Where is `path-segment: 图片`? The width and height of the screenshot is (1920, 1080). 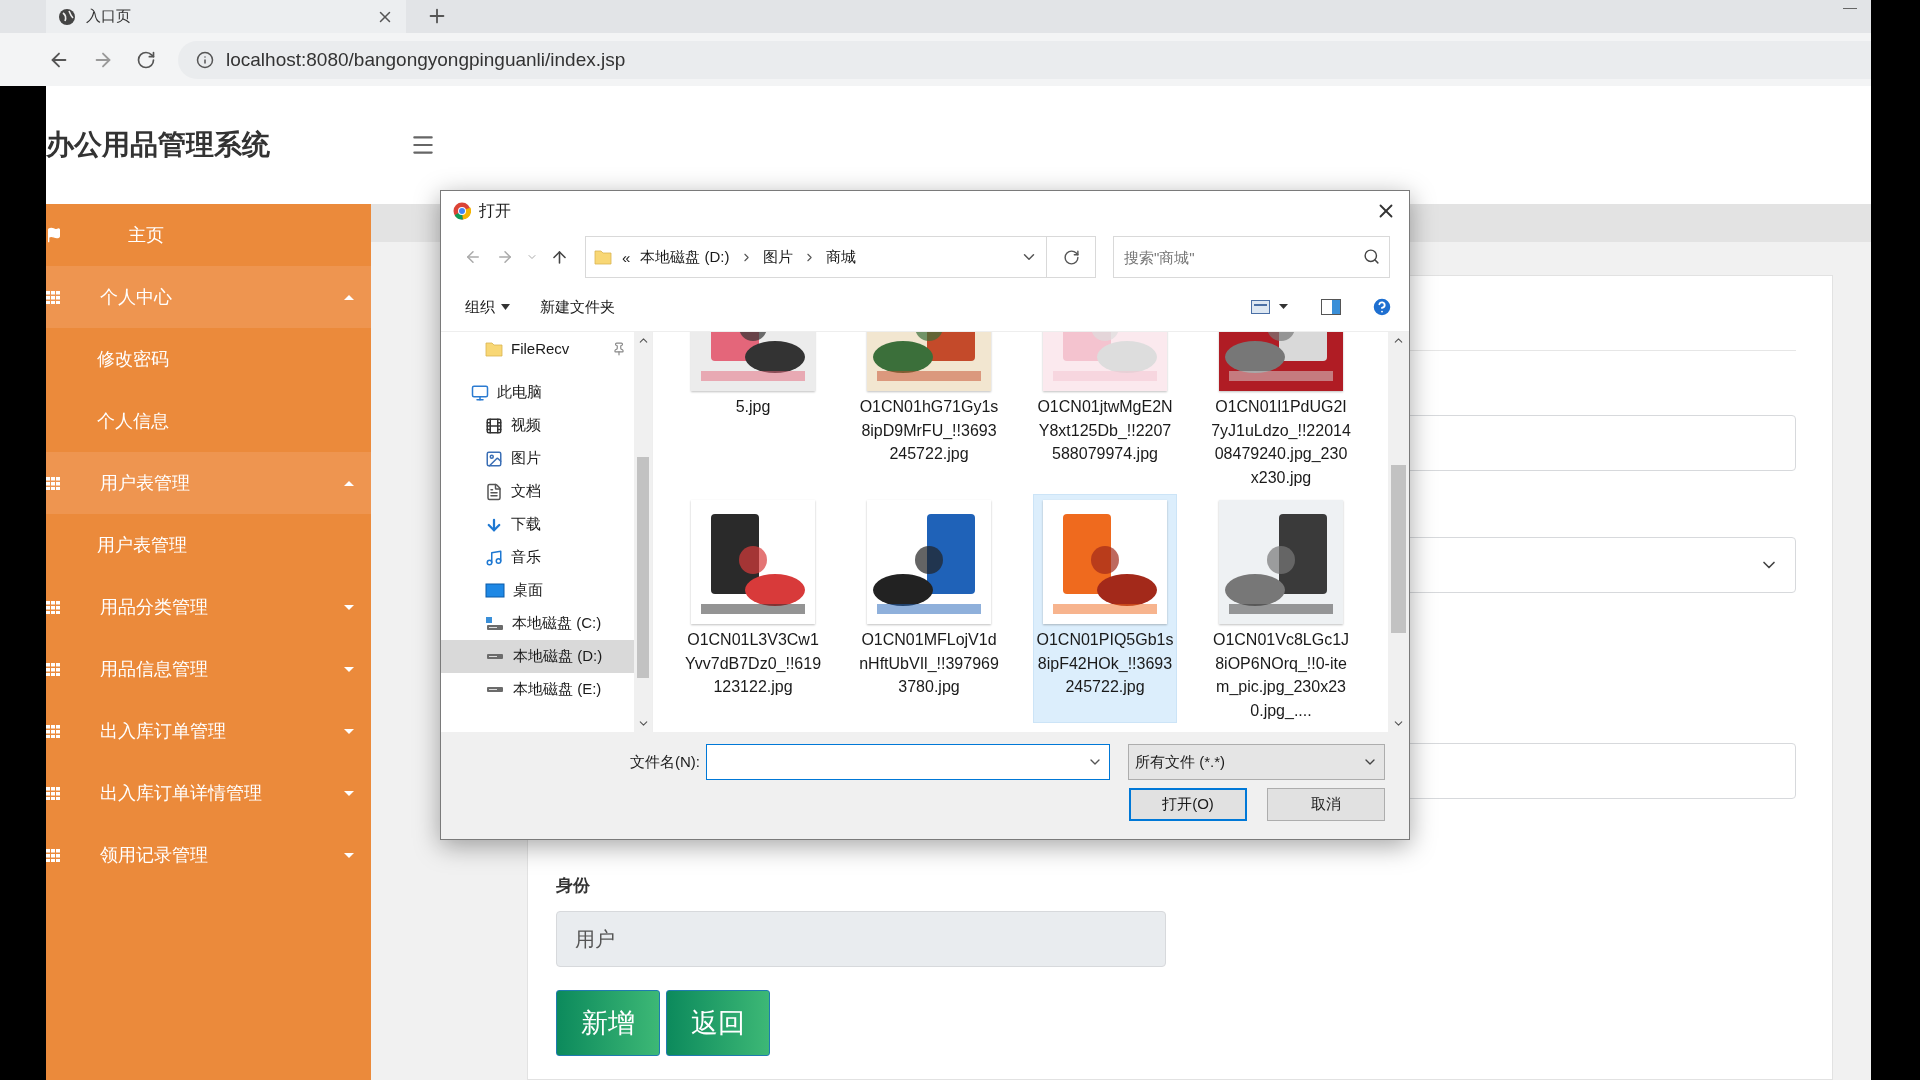
path-segment: 图片 is located at coordinates (777, 257).